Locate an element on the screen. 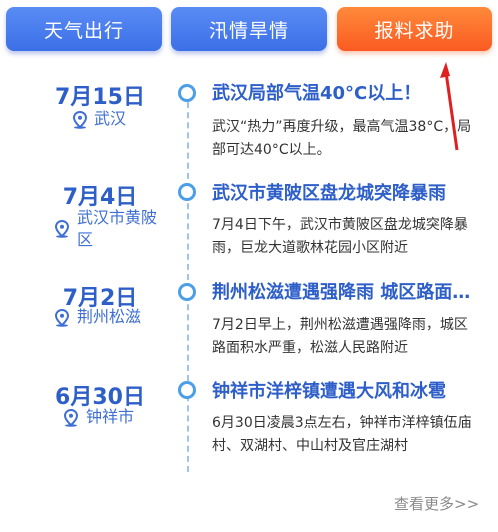  entry-title: 武汉局部气温40°C以上！ is located at coordinates (347, 92).